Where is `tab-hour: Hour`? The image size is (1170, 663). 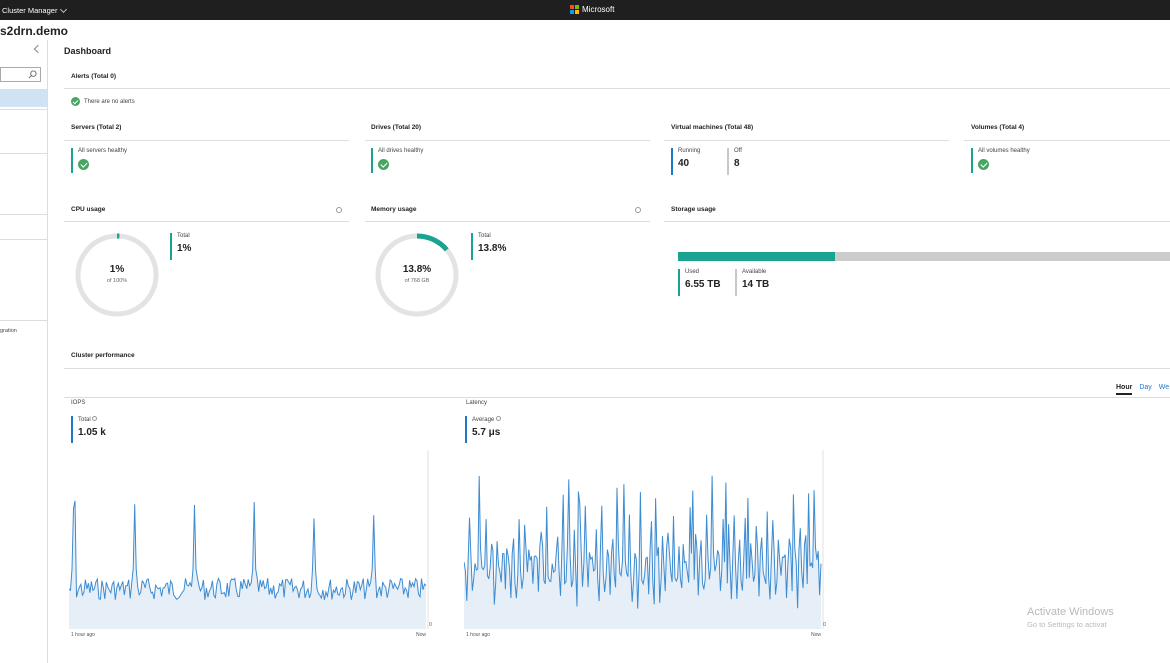
tab-hour: Hour is located at coordinates (1124, 389).